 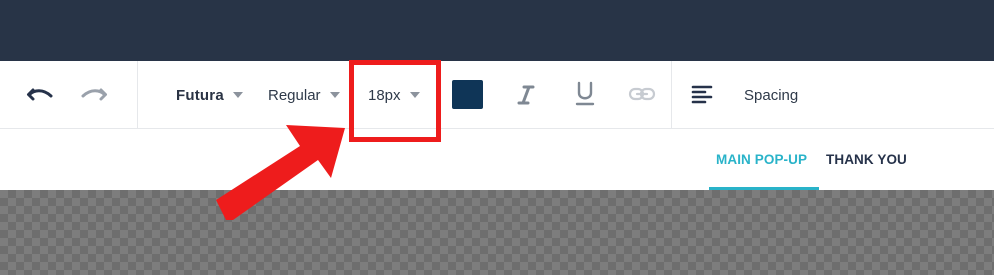 What do you see at coordinates (294, 95) in the screenshot?
I see `font-weight-value: Regular` at bounding box center [294, 95].